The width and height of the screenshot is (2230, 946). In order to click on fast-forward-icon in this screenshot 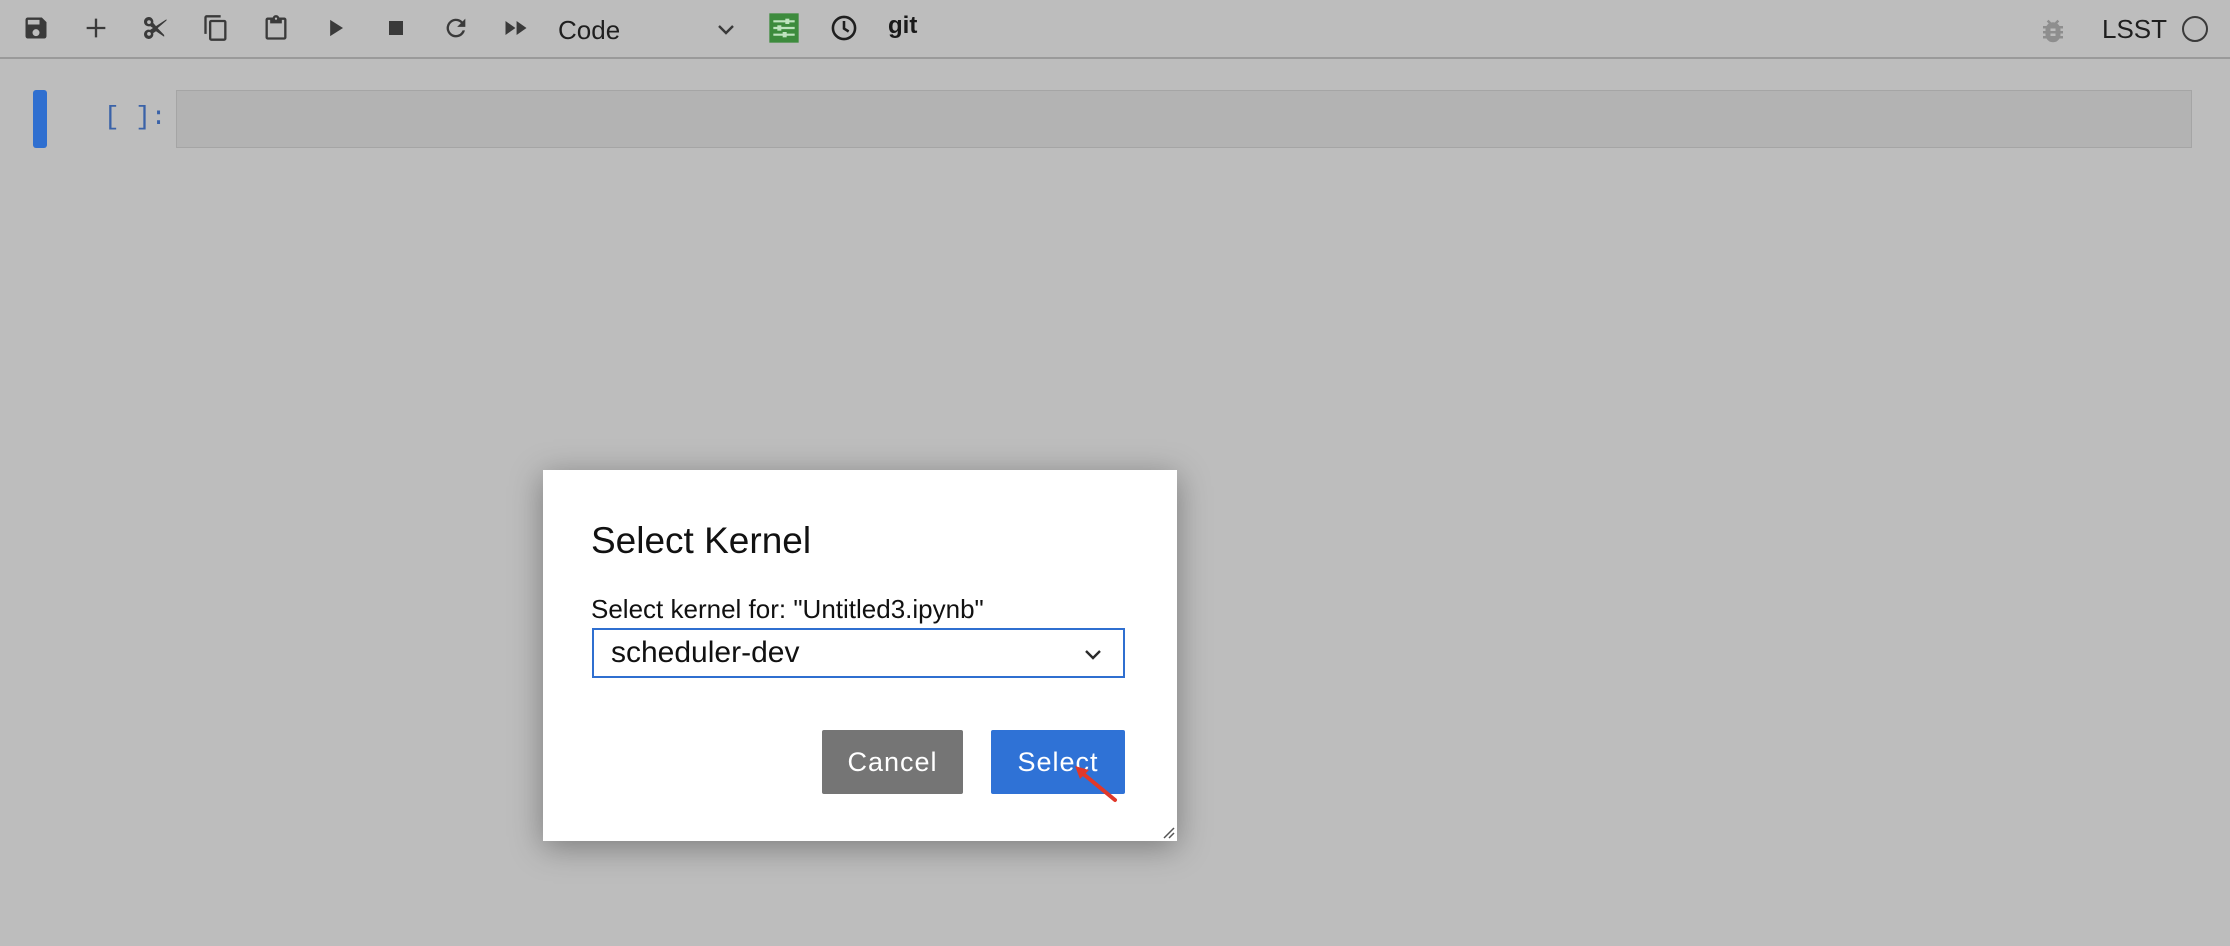, I will do `click(516, 30)`.